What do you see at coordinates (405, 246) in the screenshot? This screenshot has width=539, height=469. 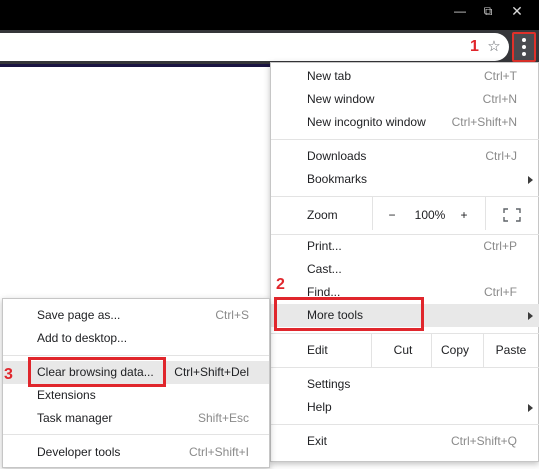 I see `menu-item-print: Print... Ctrl+P` at bounding box center [405, 246].